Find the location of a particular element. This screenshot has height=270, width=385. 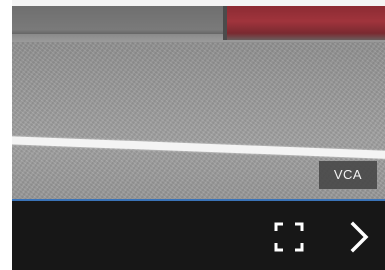

vca-badge: VCA is located at coordinates (348, 175).